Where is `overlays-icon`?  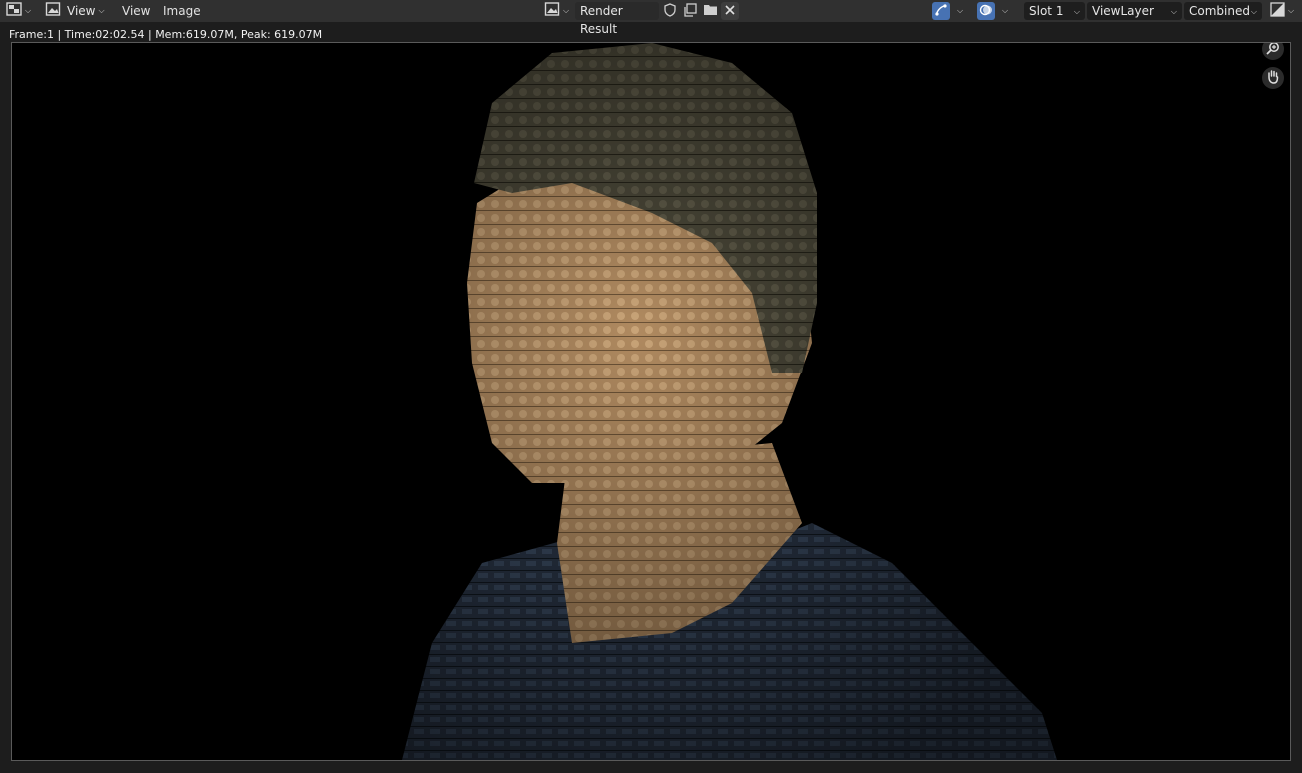 overlays-icon is located at coordinates (986, 11).